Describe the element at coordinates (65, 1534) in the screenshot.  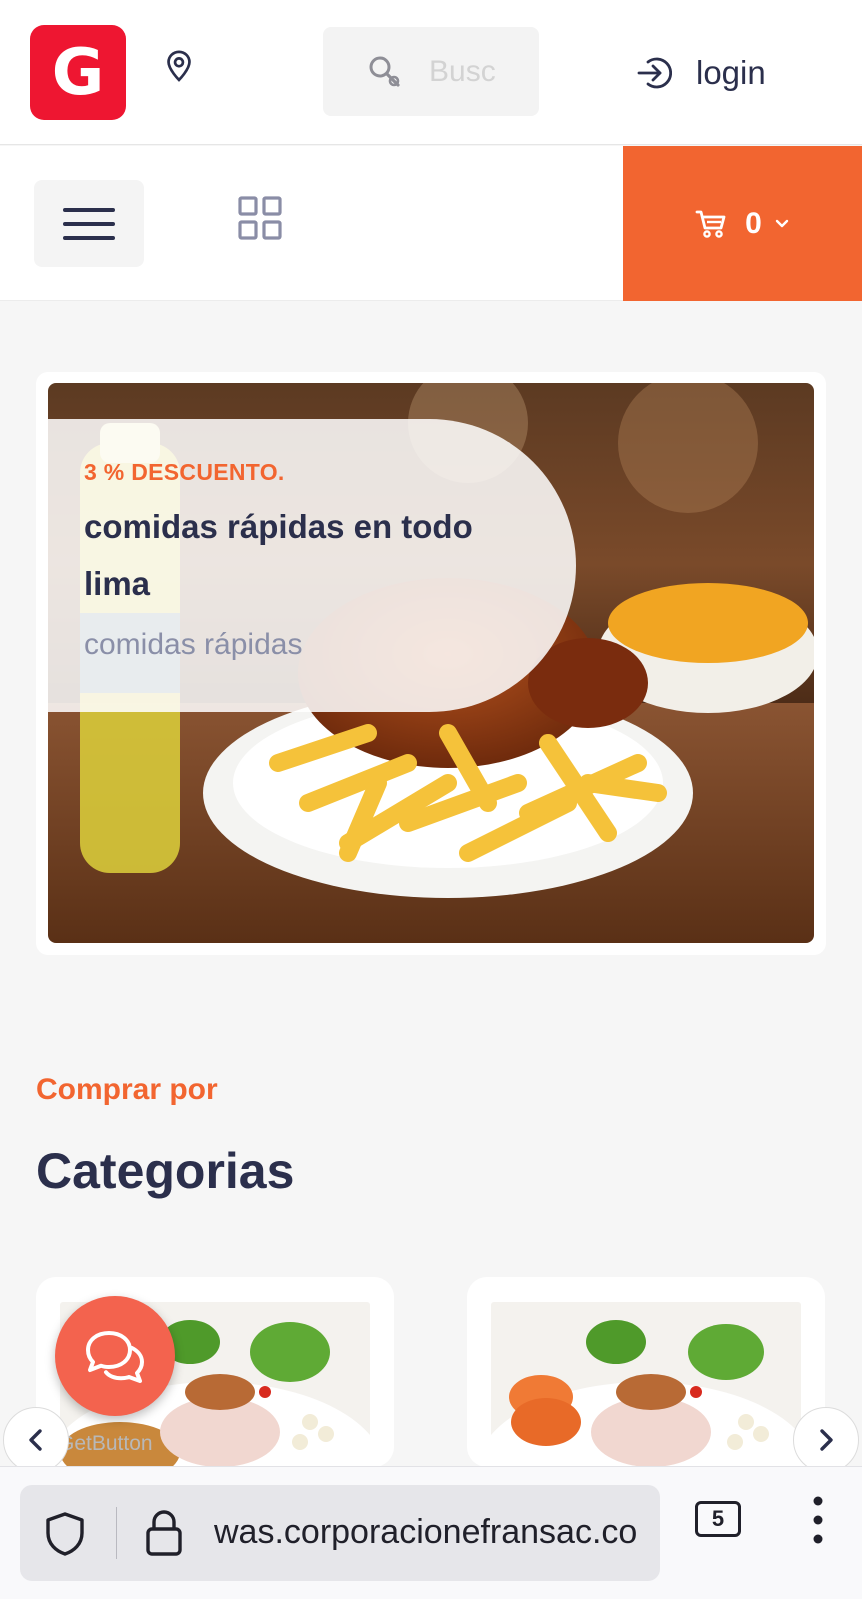
I see `shield-icon` at that location.